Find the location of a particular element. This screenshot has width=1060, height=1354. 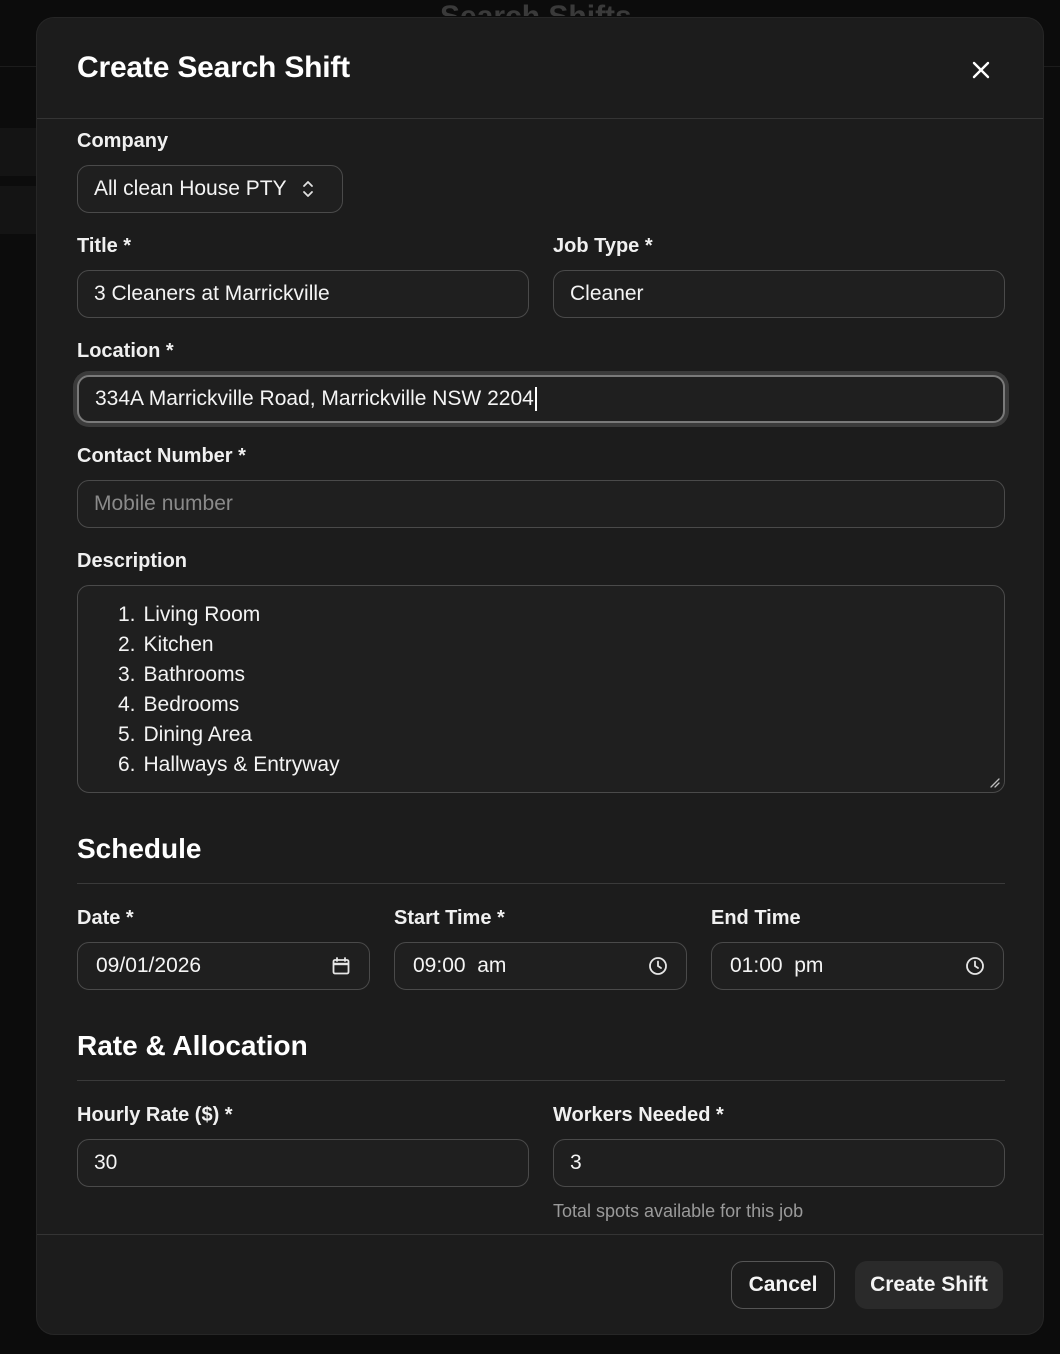

date-value: 09/01/2026 is located at coordinates (149, 965).